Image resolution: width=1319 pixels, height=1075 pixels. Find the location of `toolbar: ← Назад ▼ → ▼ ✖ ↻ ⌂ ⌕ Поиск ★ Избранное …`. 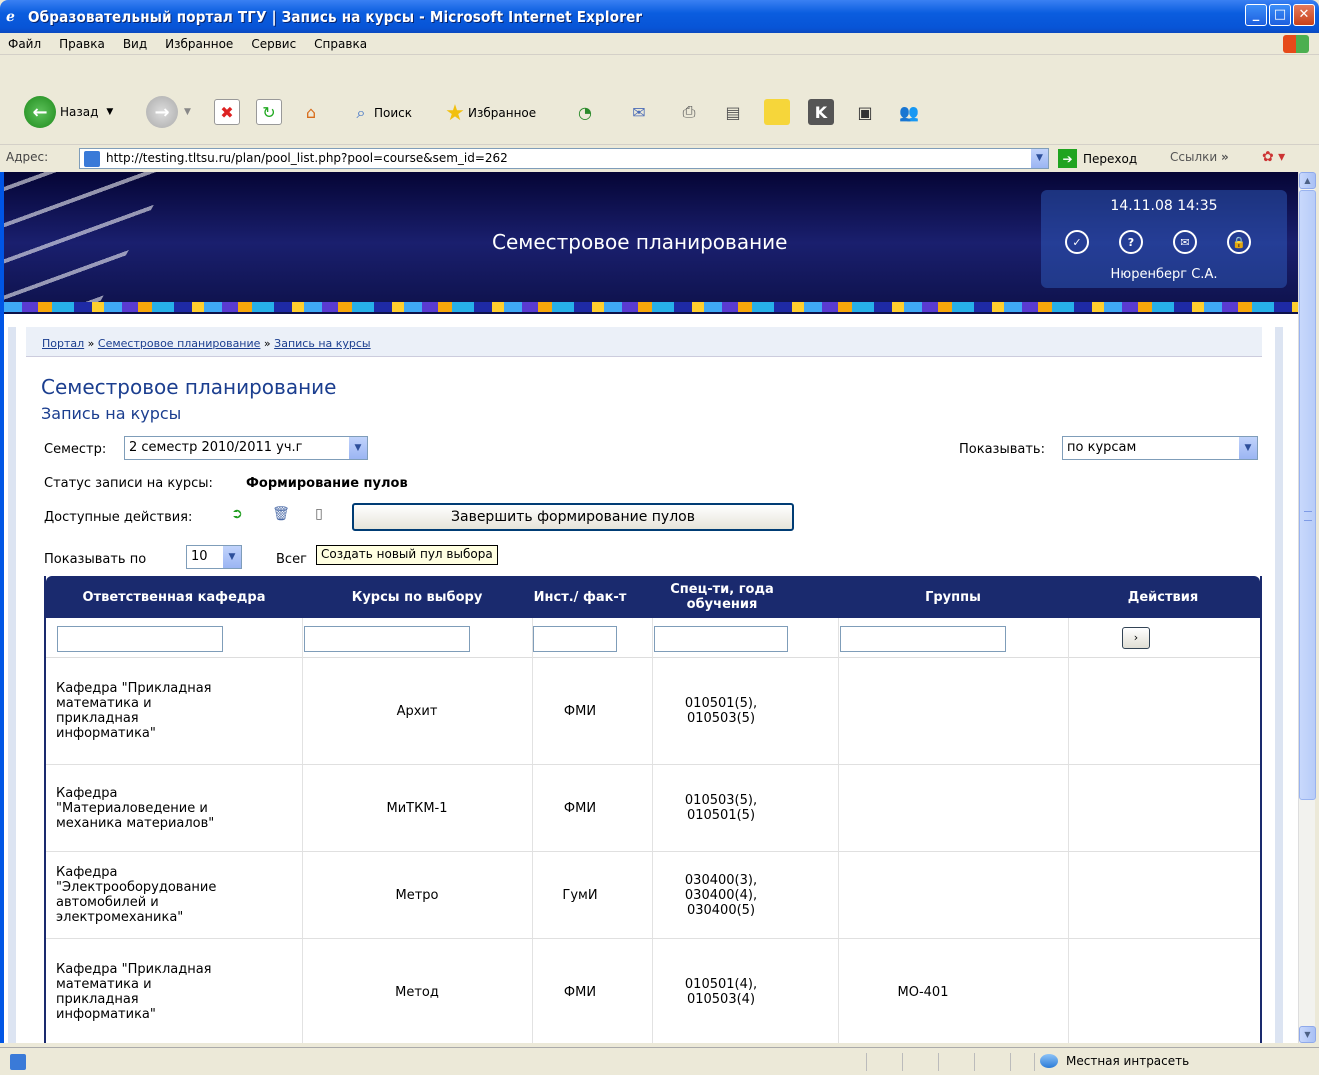

toolbar: ← Назад ▼ → ▼ ✖ ↻ ⌂ ⌕ Поиск ★ Избранное … is located at coordinates (659, 100).